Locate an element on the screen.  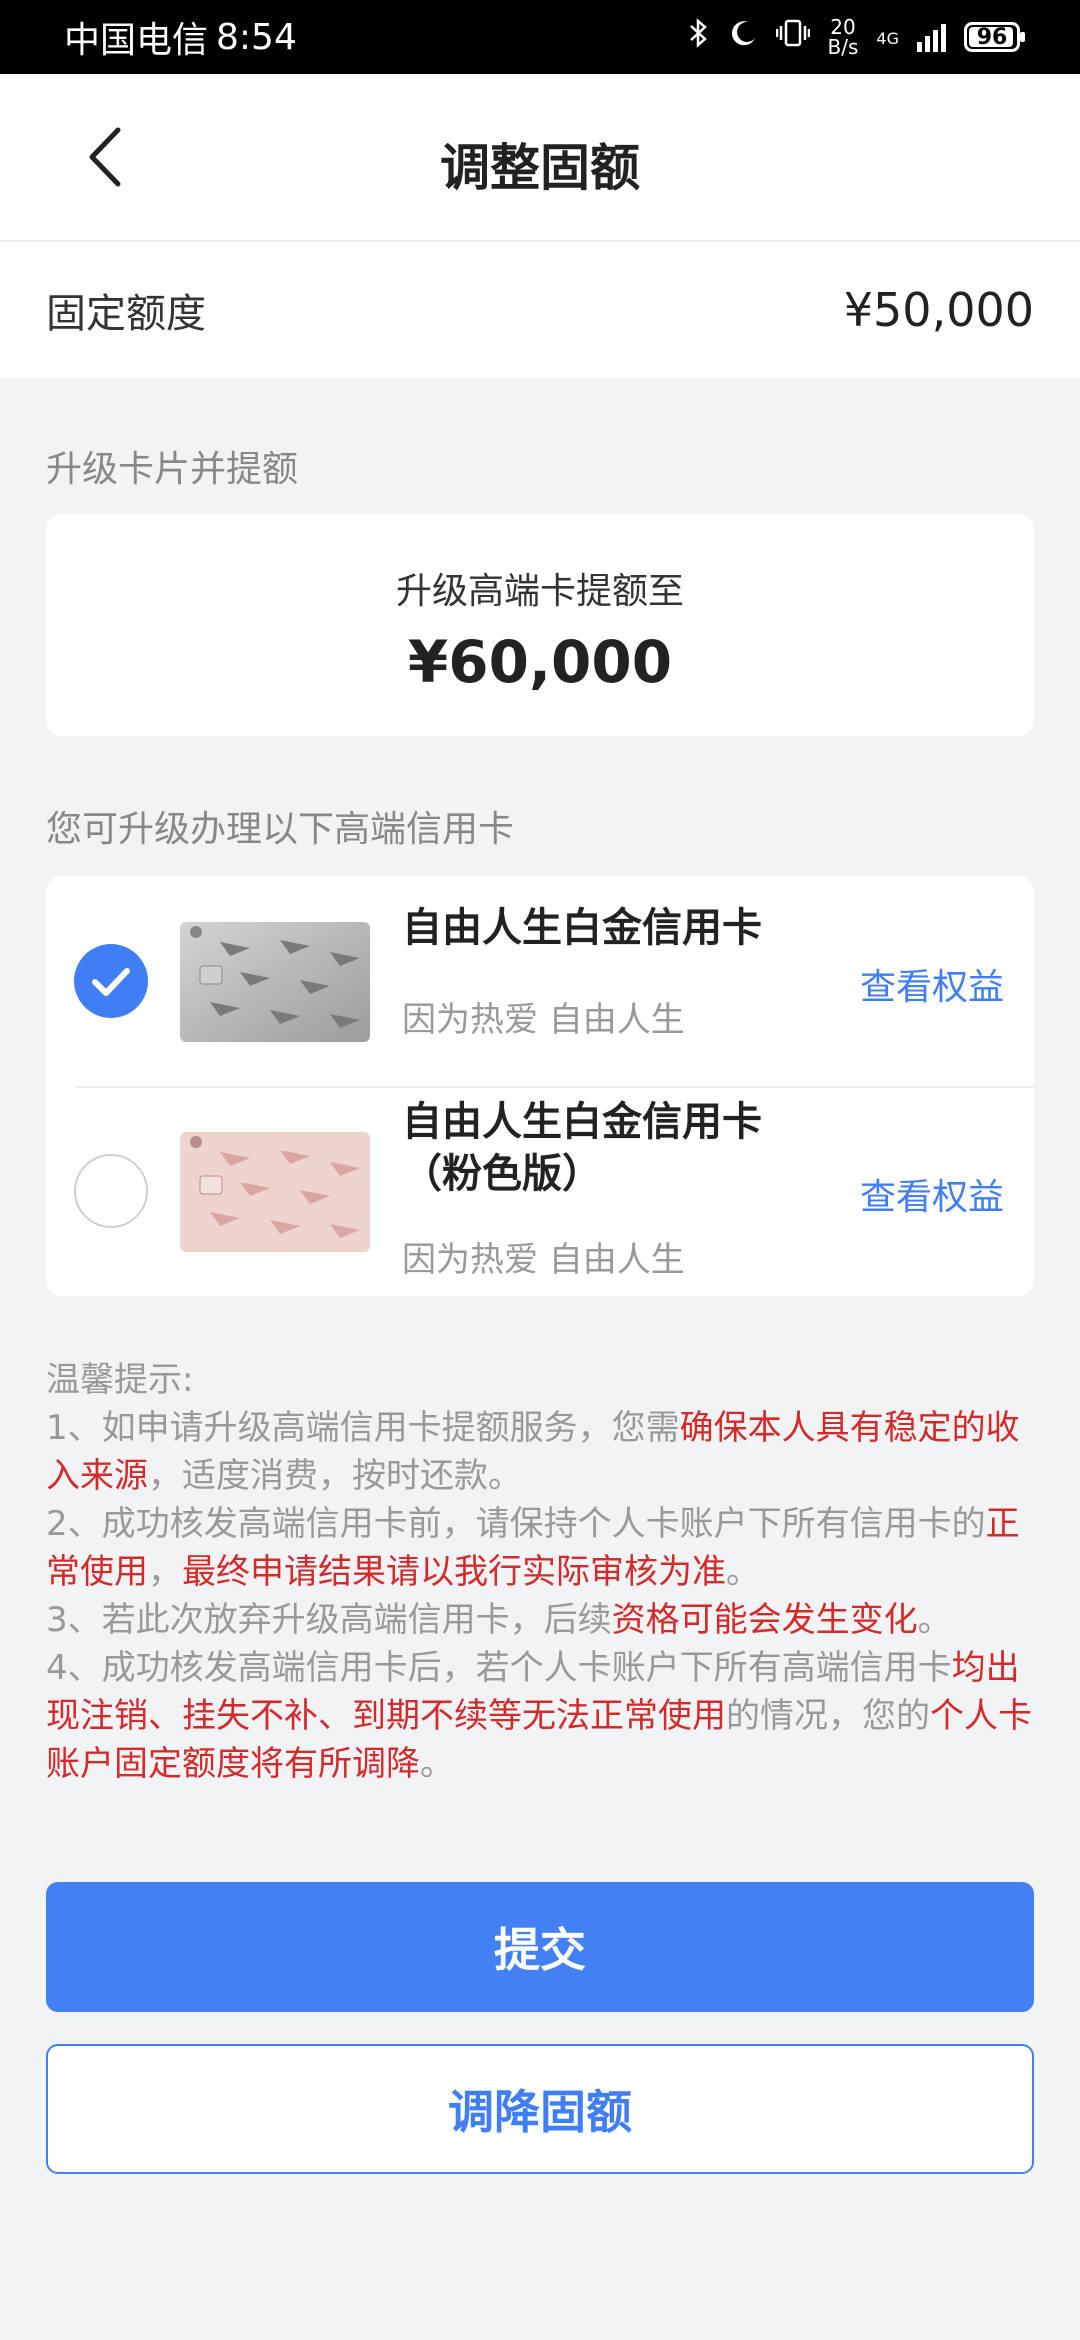
tip-3: 3、若此次放弃升级高端信用卡，后续资格可能会发生变化。 is located at coordinates (540, 1620).